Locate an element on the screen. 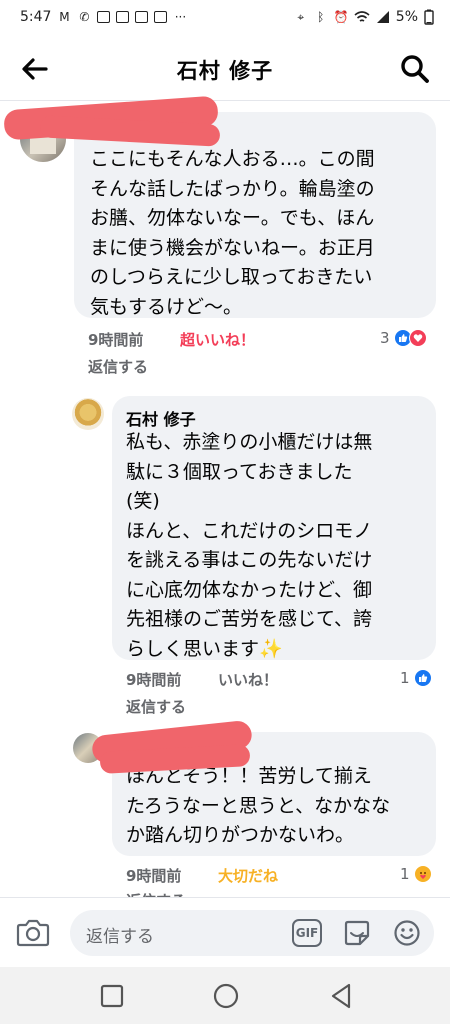 The width and height of the screenshot is (450, 1024). shield-icon is located at coordinates (104, 17).